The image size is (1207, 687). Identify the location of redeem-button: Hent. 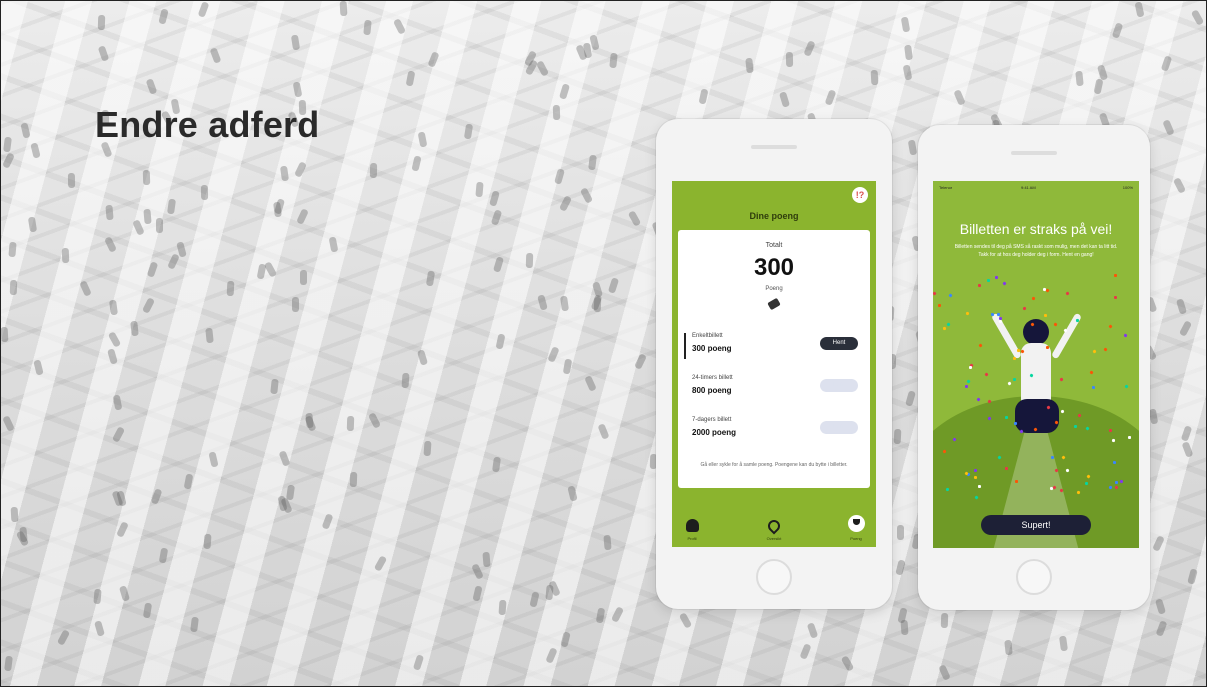
(839, 343).